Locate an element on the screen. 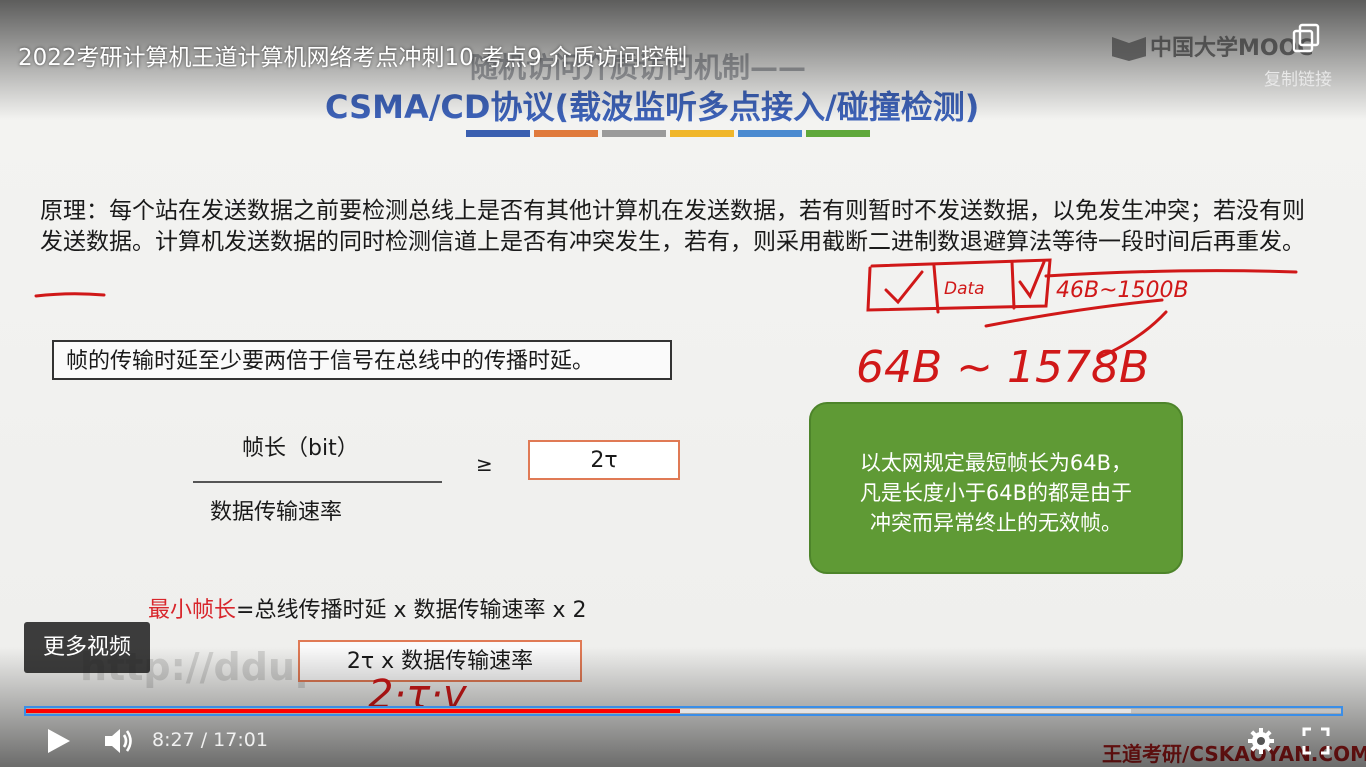  mooc-logo: 中国大学MOOC is located at coordinates (1212, 46).